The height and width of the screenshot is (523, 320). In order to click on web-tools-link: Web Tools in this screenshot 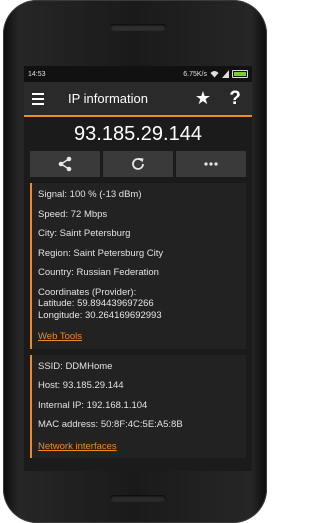, I will do `click(142, 337)`.